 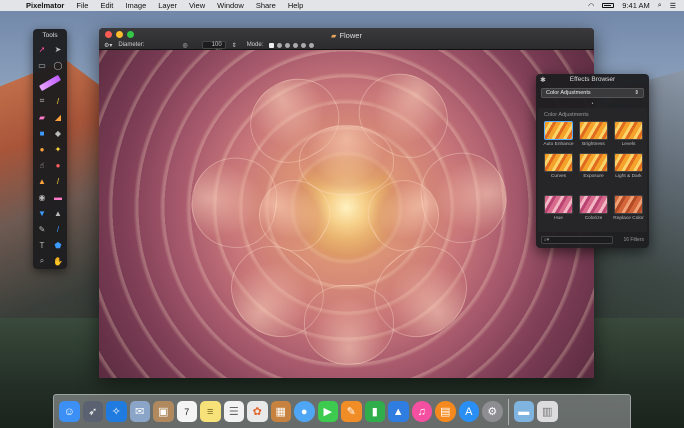 What do you see at coordinates (327, 411) in the screenshot?
I see `facetime-icon: ▶` at bounding box center [327, 411].